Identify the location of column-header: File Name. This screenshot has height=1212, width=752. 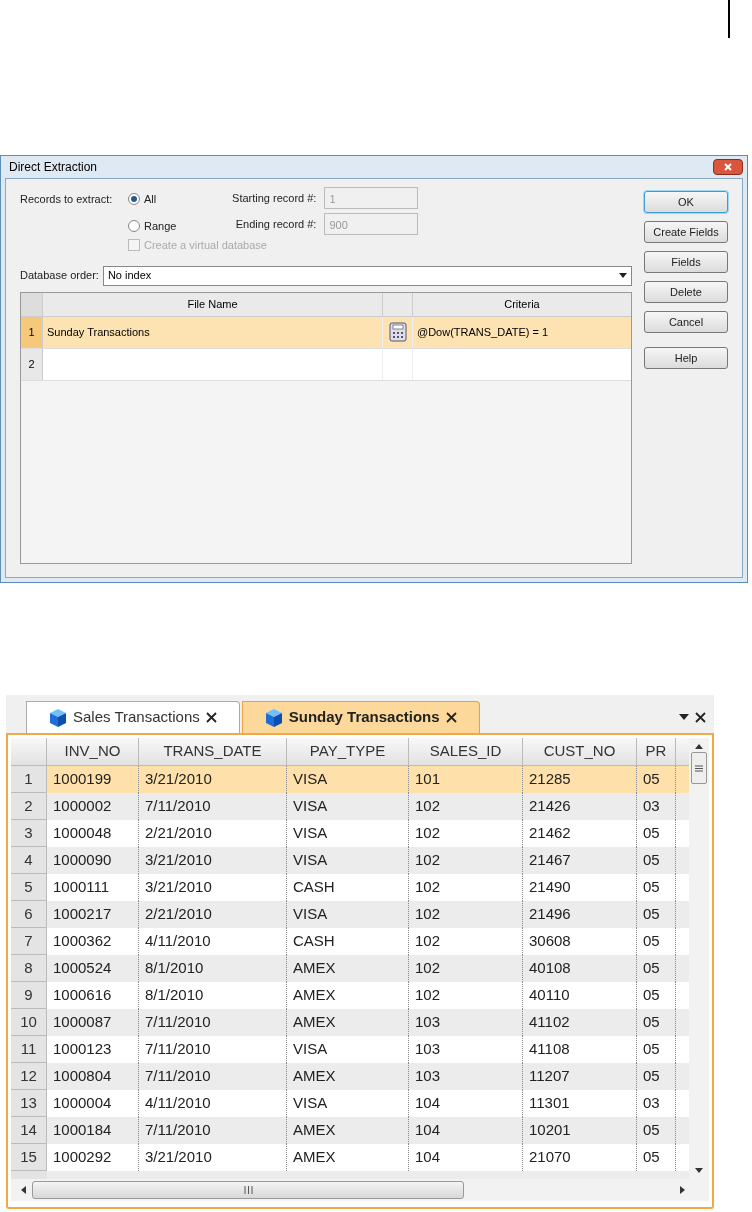
(213, 304).